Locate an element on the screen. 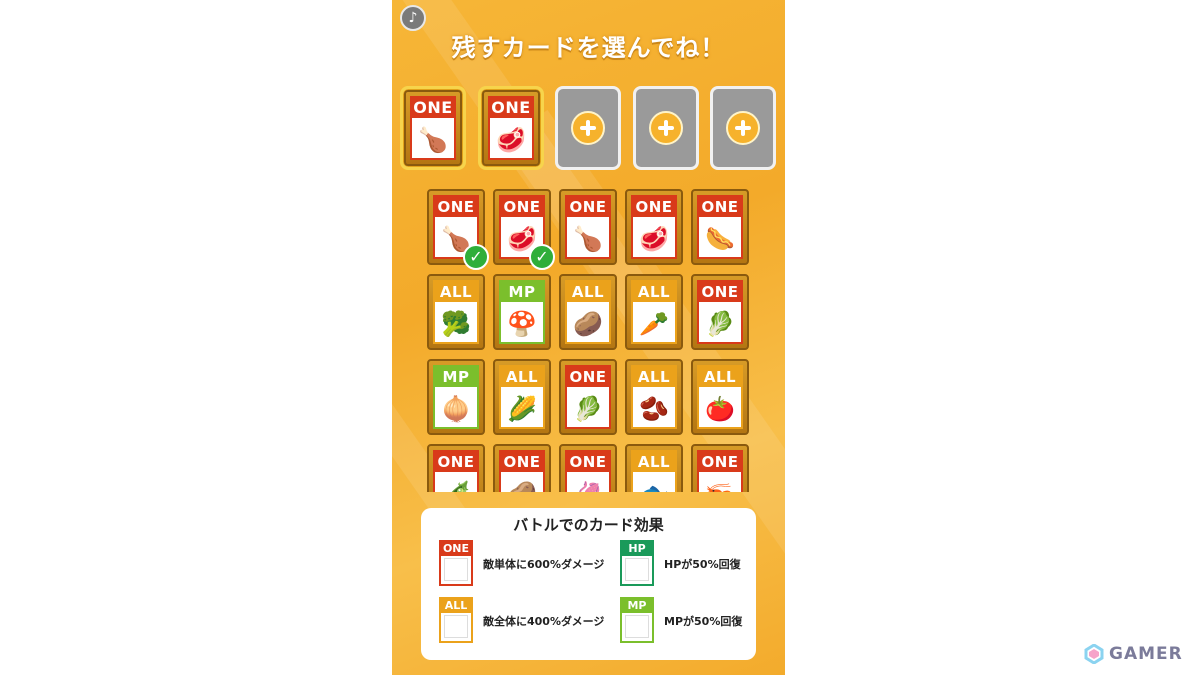 The image size is (1200, 675). food-card: ONE 🦑 is located at coordinates (588, 468).